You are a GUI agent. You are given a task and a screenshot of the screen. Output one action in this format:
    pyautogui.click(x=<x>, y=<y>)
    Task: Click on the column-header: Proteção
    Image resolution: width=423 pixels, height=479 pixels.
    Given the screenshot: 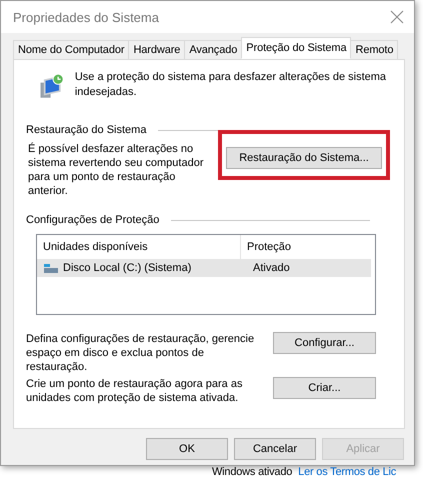 What is the action you would take?
    pyautogui.click(x=269, y=247)
    